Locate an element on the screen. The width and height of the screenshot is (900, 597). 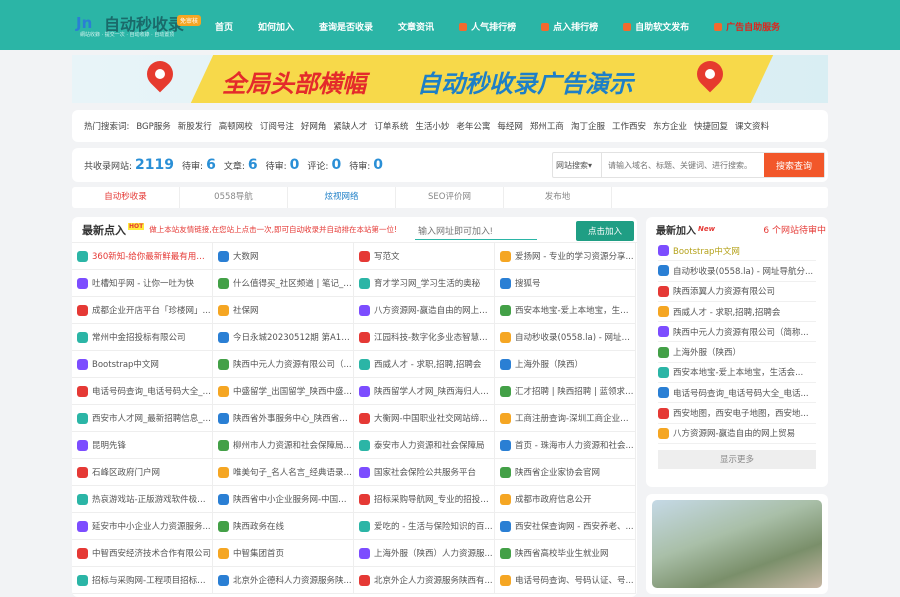
ad-banner: 全局头部横幅 自动秒收录广告演示 is located at coordinates (450, 79).